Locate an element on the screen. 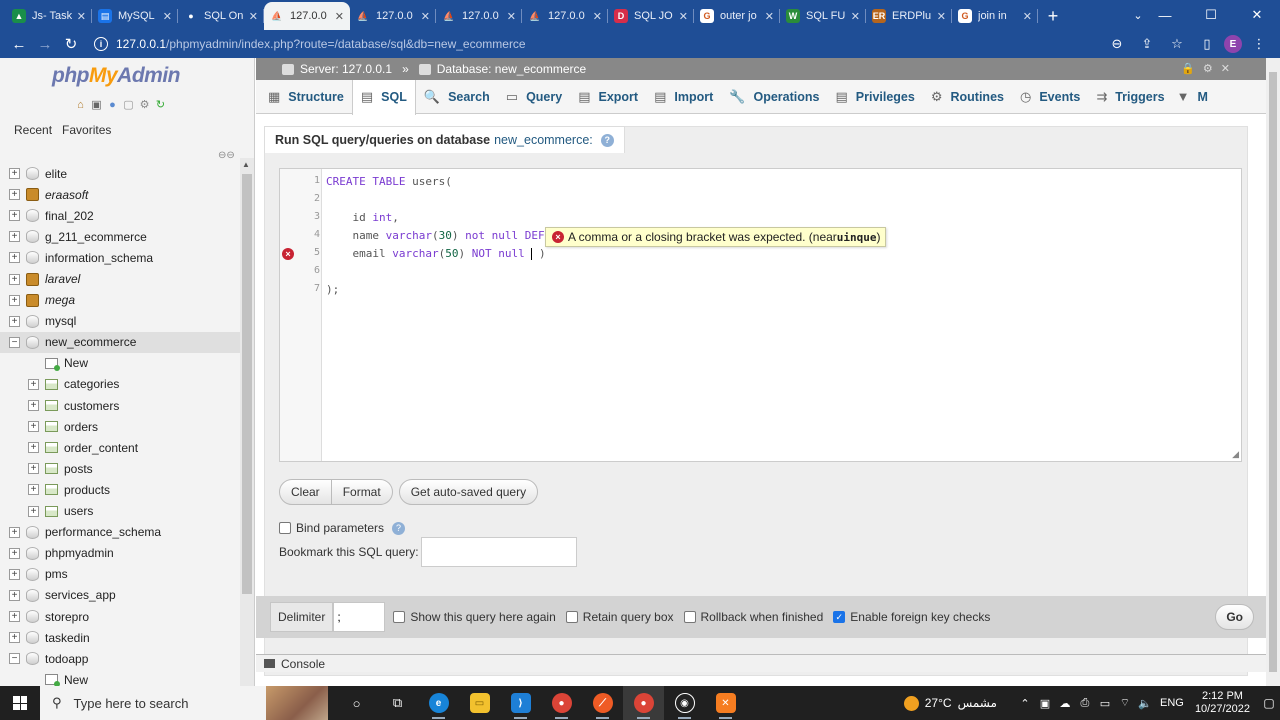 The height and width of the screenshot is (720, 1280). clear-button: Clear is located at coordinates (305, 492).